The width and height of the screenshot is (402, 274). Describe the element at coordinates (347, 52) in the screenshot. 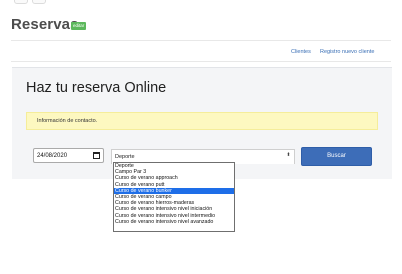

I see `nav-link-registro-cliente: Registro nuevo cliente` at that location.